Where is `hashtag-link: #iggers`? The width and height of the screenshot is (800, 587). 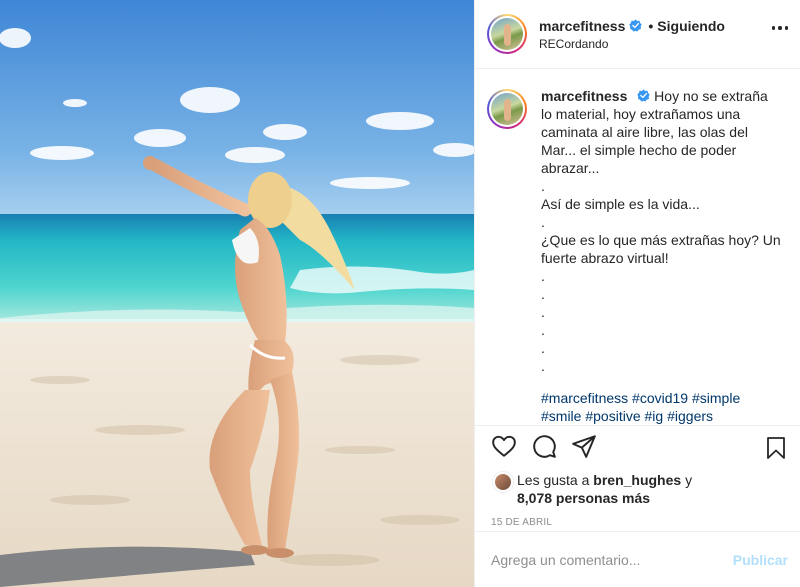 hashtag-link: #iggers is located at coordinates (690, 416).